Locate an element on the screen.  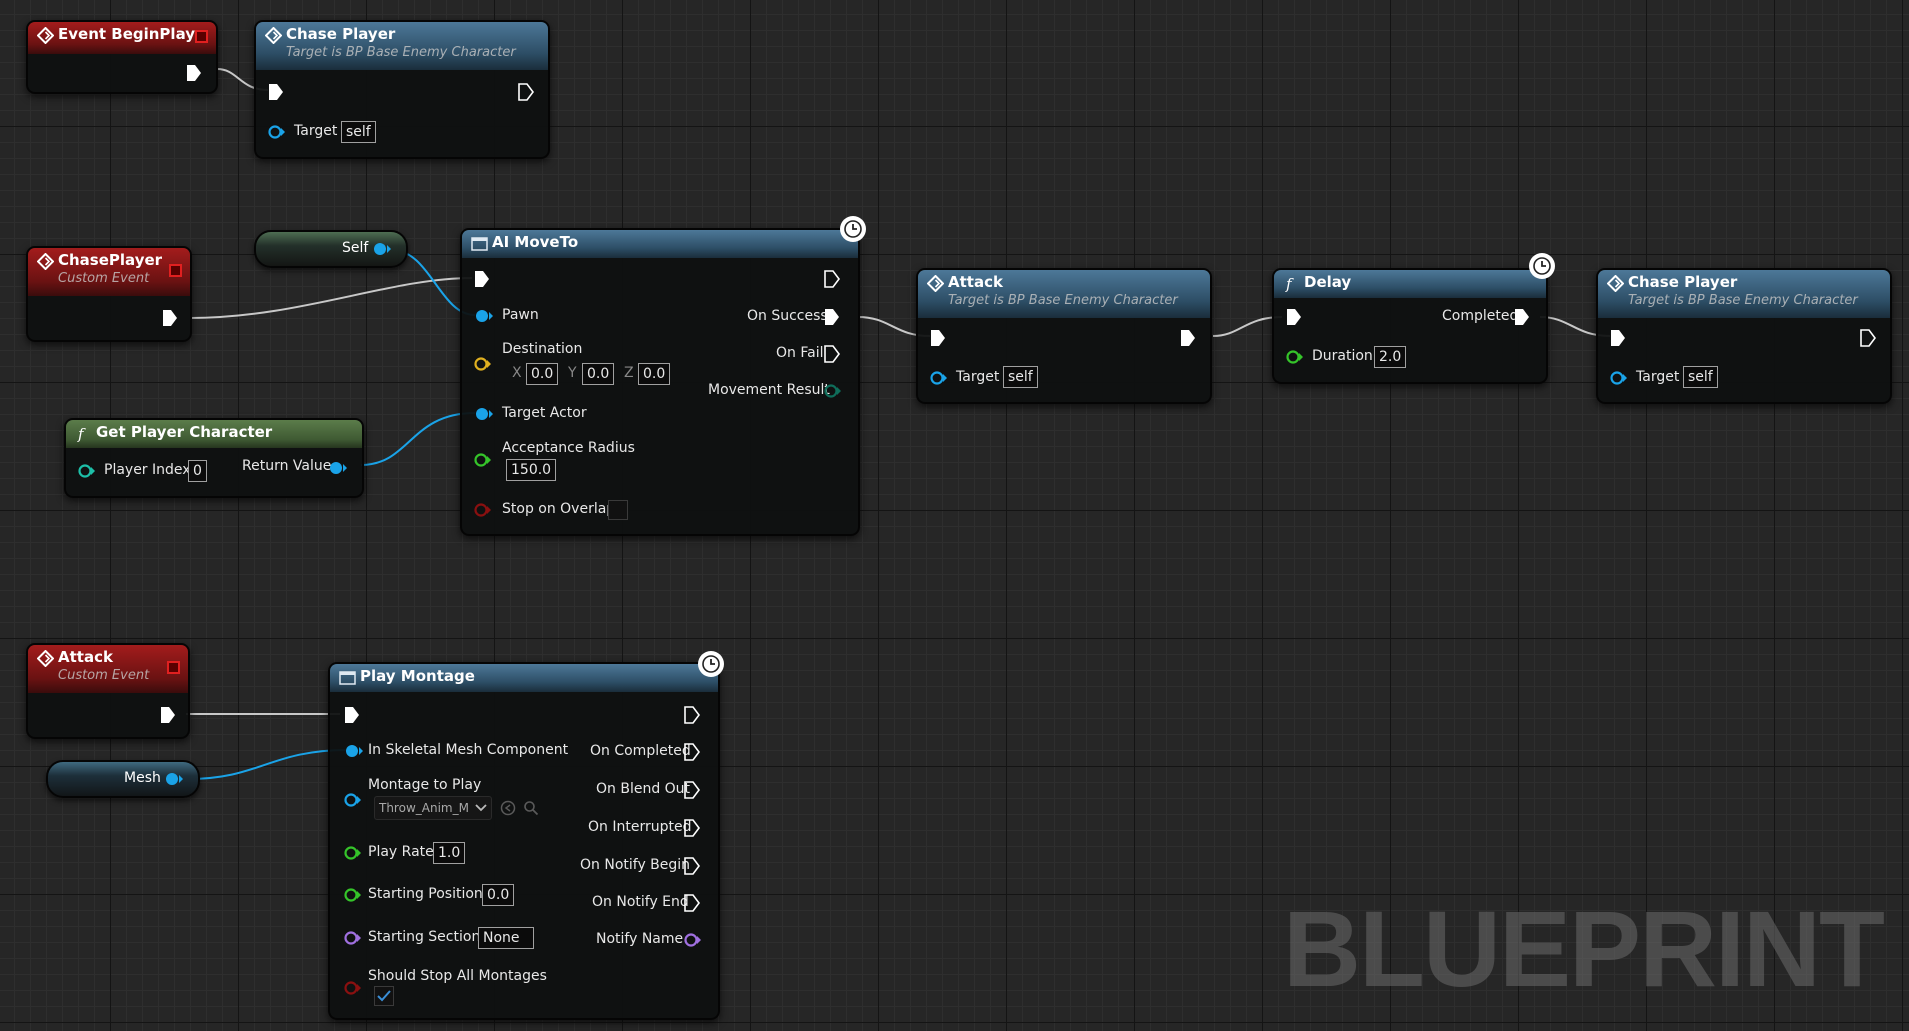
montage-select-dropdown: Throw_Anim_M is located at coordinates (433, 808).